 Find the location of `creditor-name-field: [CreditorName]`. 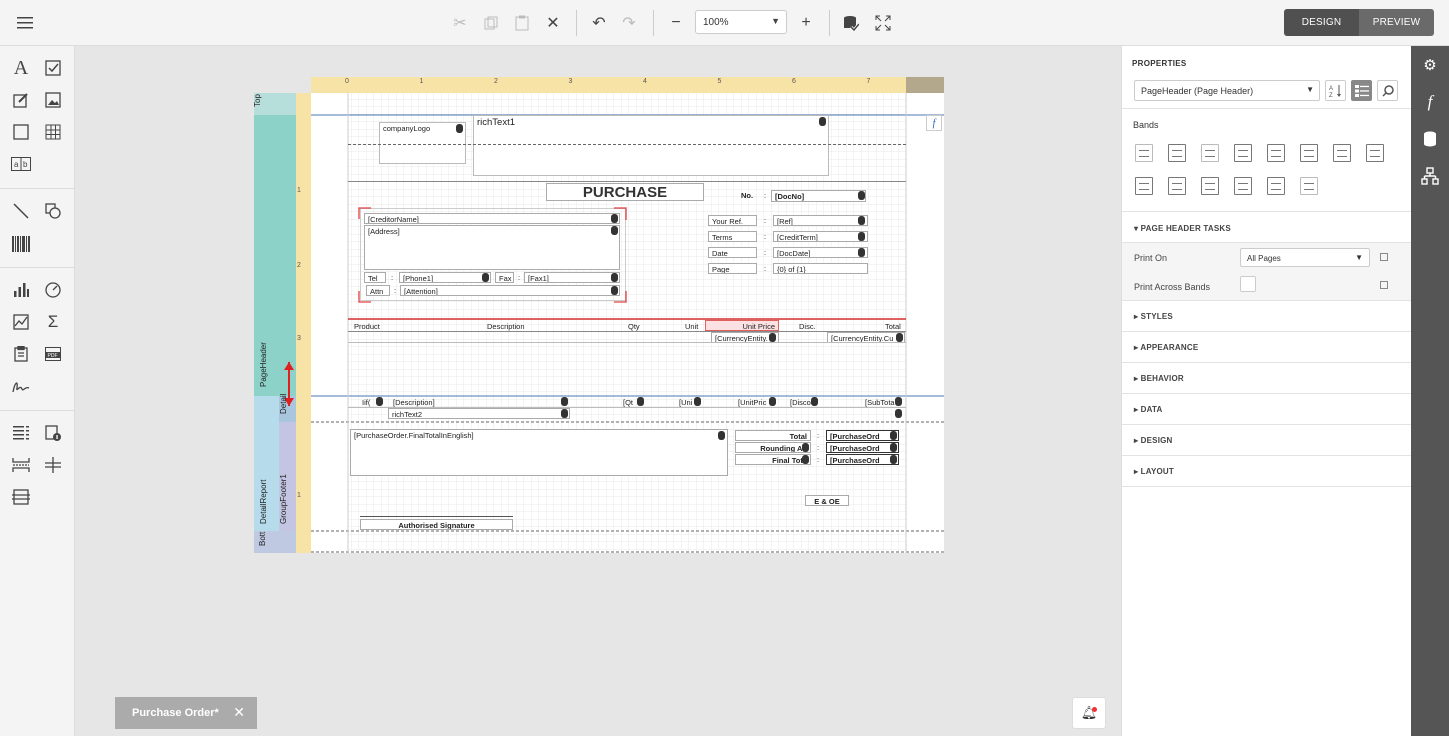

creditor-name-field: [CreditorName] is located at coordinates (492, 218).